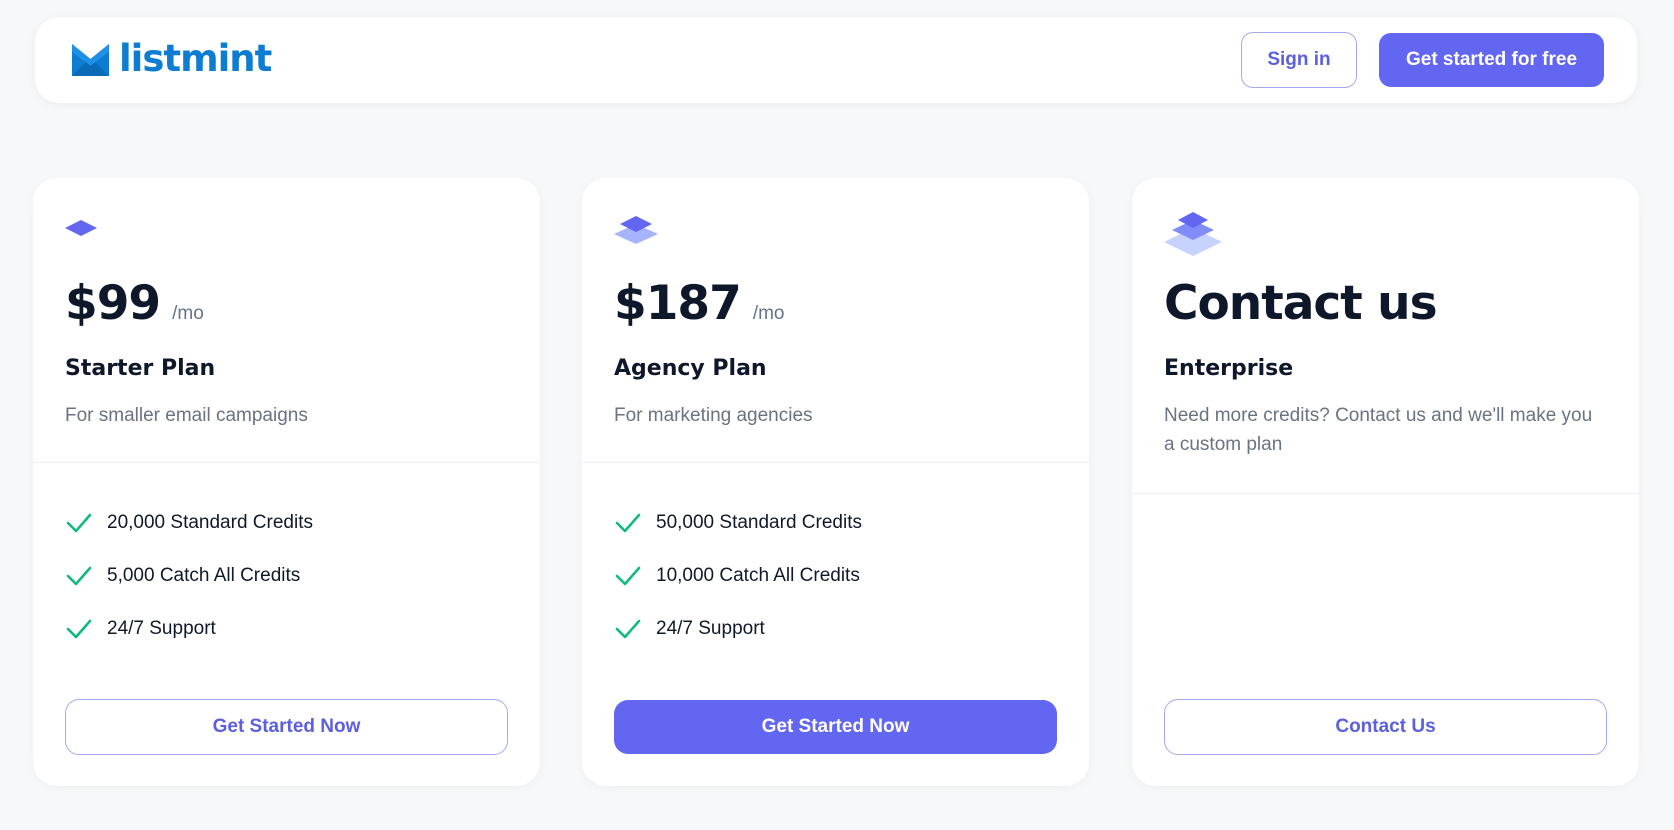 The width and height of the screenshot is (1674, 830). I want to click on site-header: listmint Sign in Get started for free, so click(836, 60).